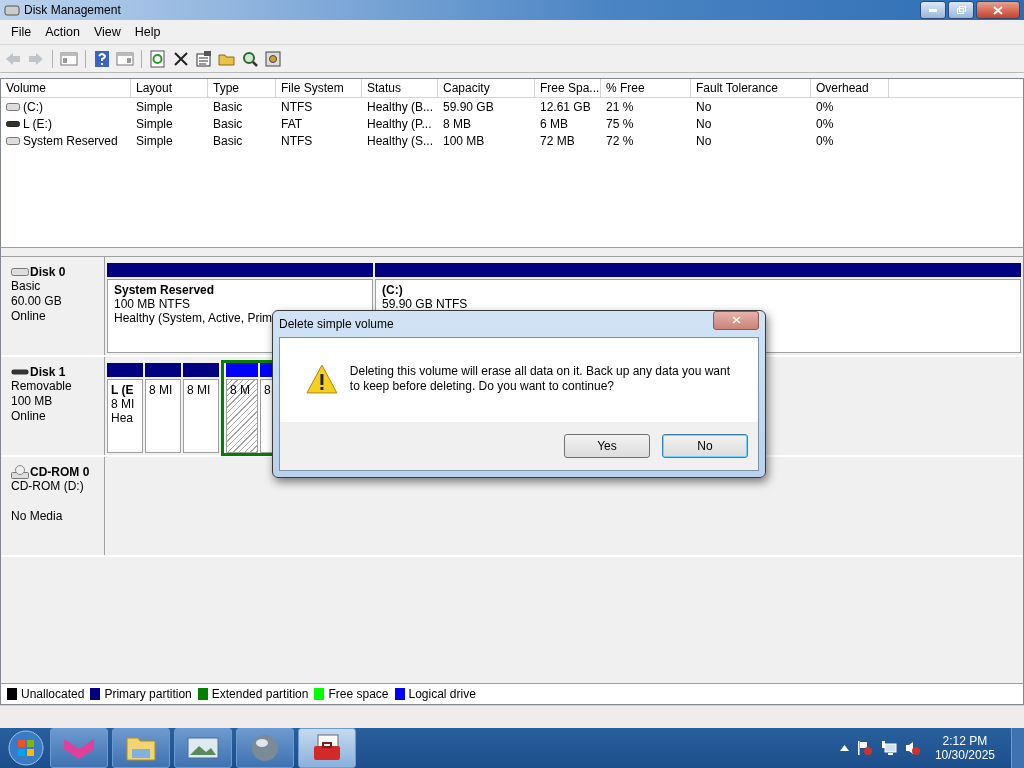  What do you see at coordinates (964, 755) in the screenshot?
I see `date-text: 10/30/2025` at bounding box center [964, 755].